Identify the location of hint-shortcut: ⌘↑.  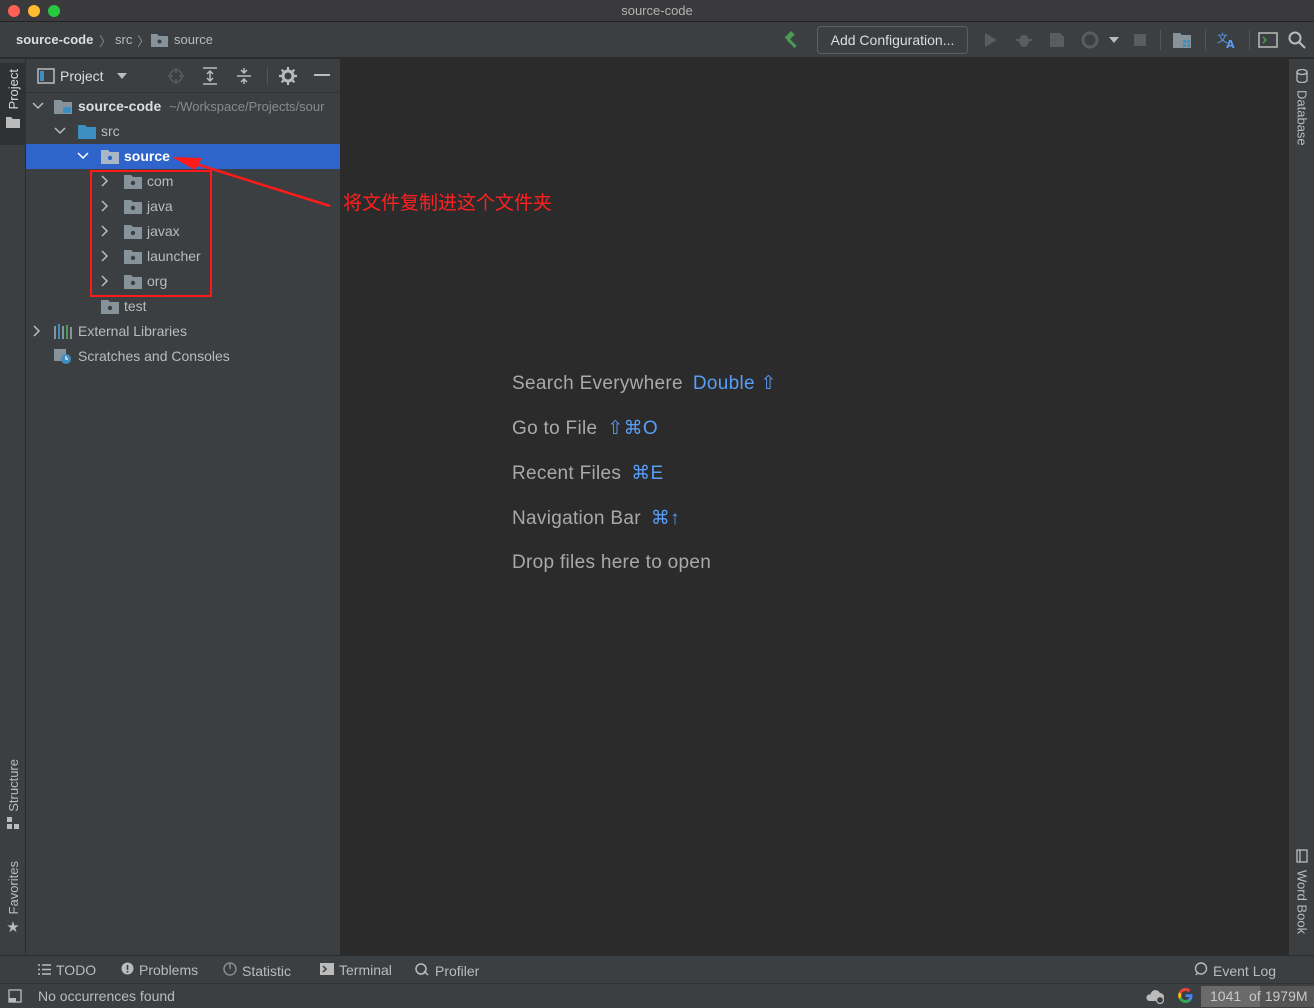
(665, 518).